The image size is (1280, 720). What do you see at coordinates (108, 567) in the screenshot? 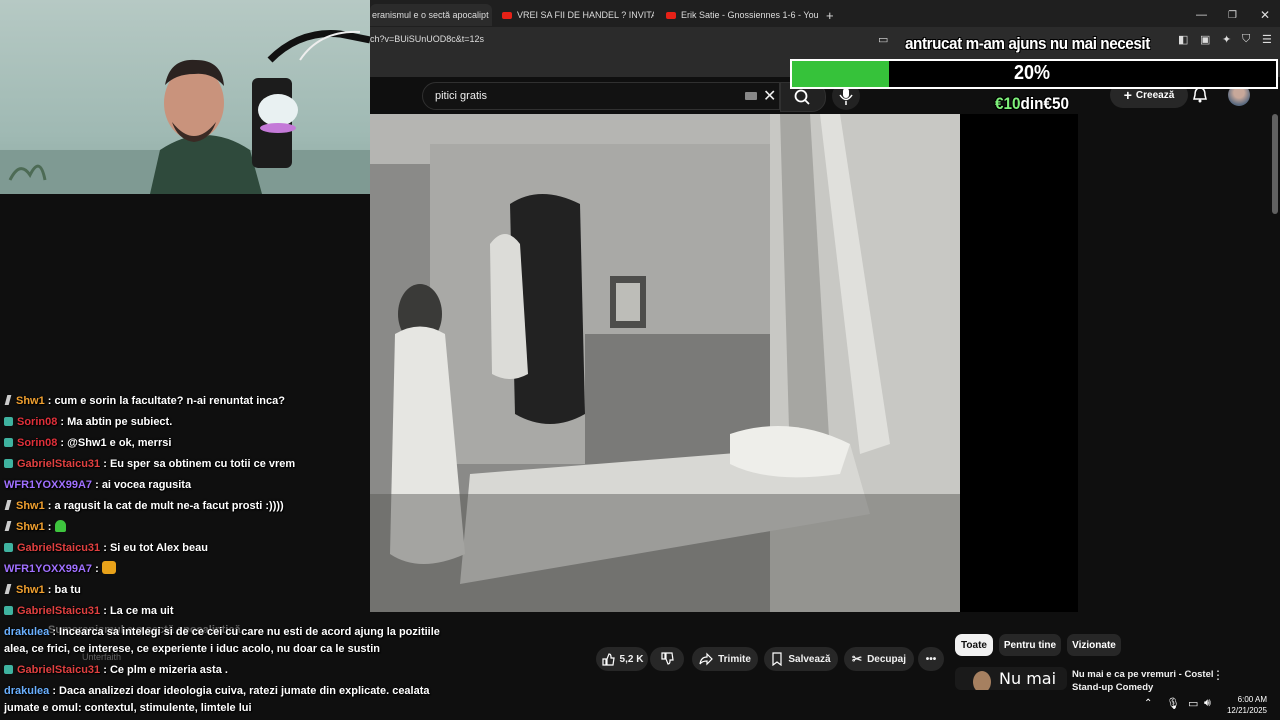
I see `emote-icon` at bounding box center [108, 567].